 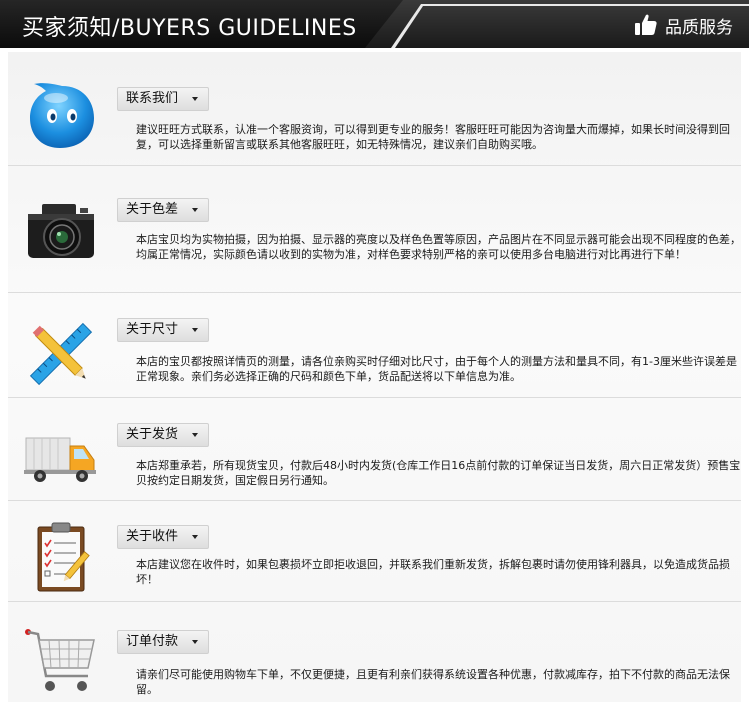 I want to click on section-label: 联系我们, so click(x=152, y=98).